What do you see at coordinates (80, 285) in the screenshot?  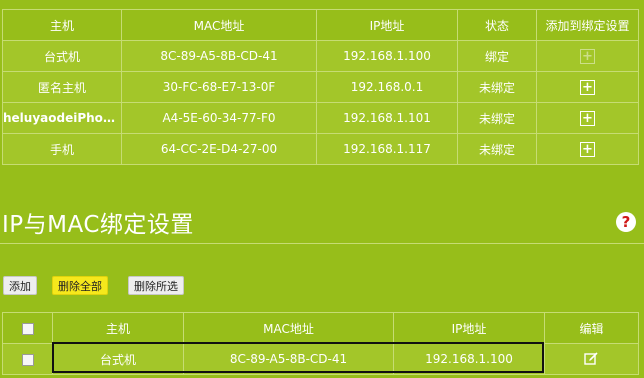 I see `delete-all-button: 删除全部` at bounding box center [80, 285].